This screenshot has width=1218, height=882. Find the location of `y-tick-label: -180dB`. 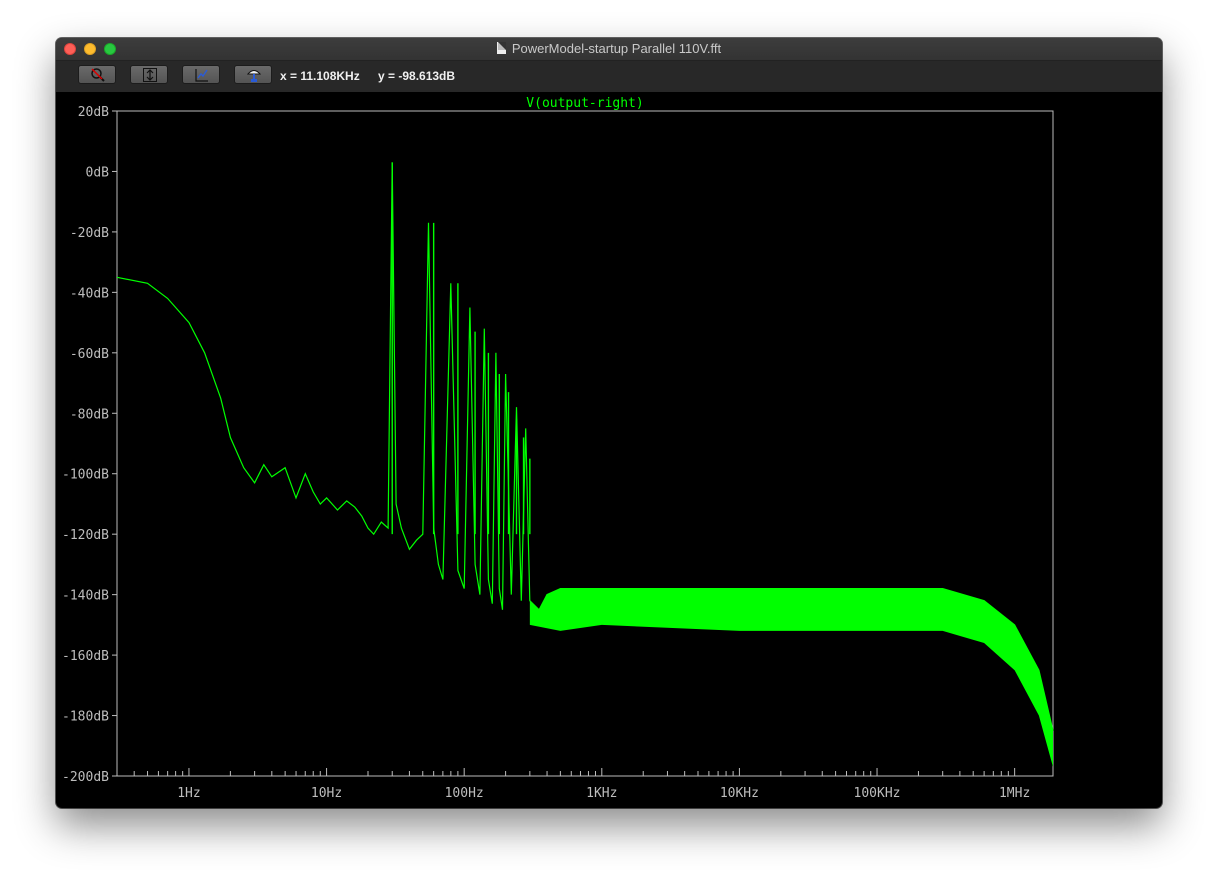

y-tick-label: -180dB is located at coordinates (85, 717).